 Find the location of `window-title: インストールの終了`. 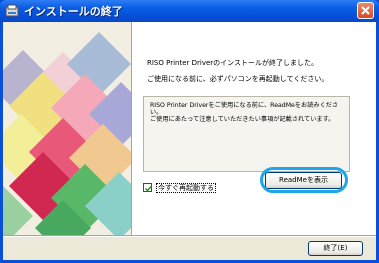

window-title: インストールの終了 is located at coordinates (73, 11).